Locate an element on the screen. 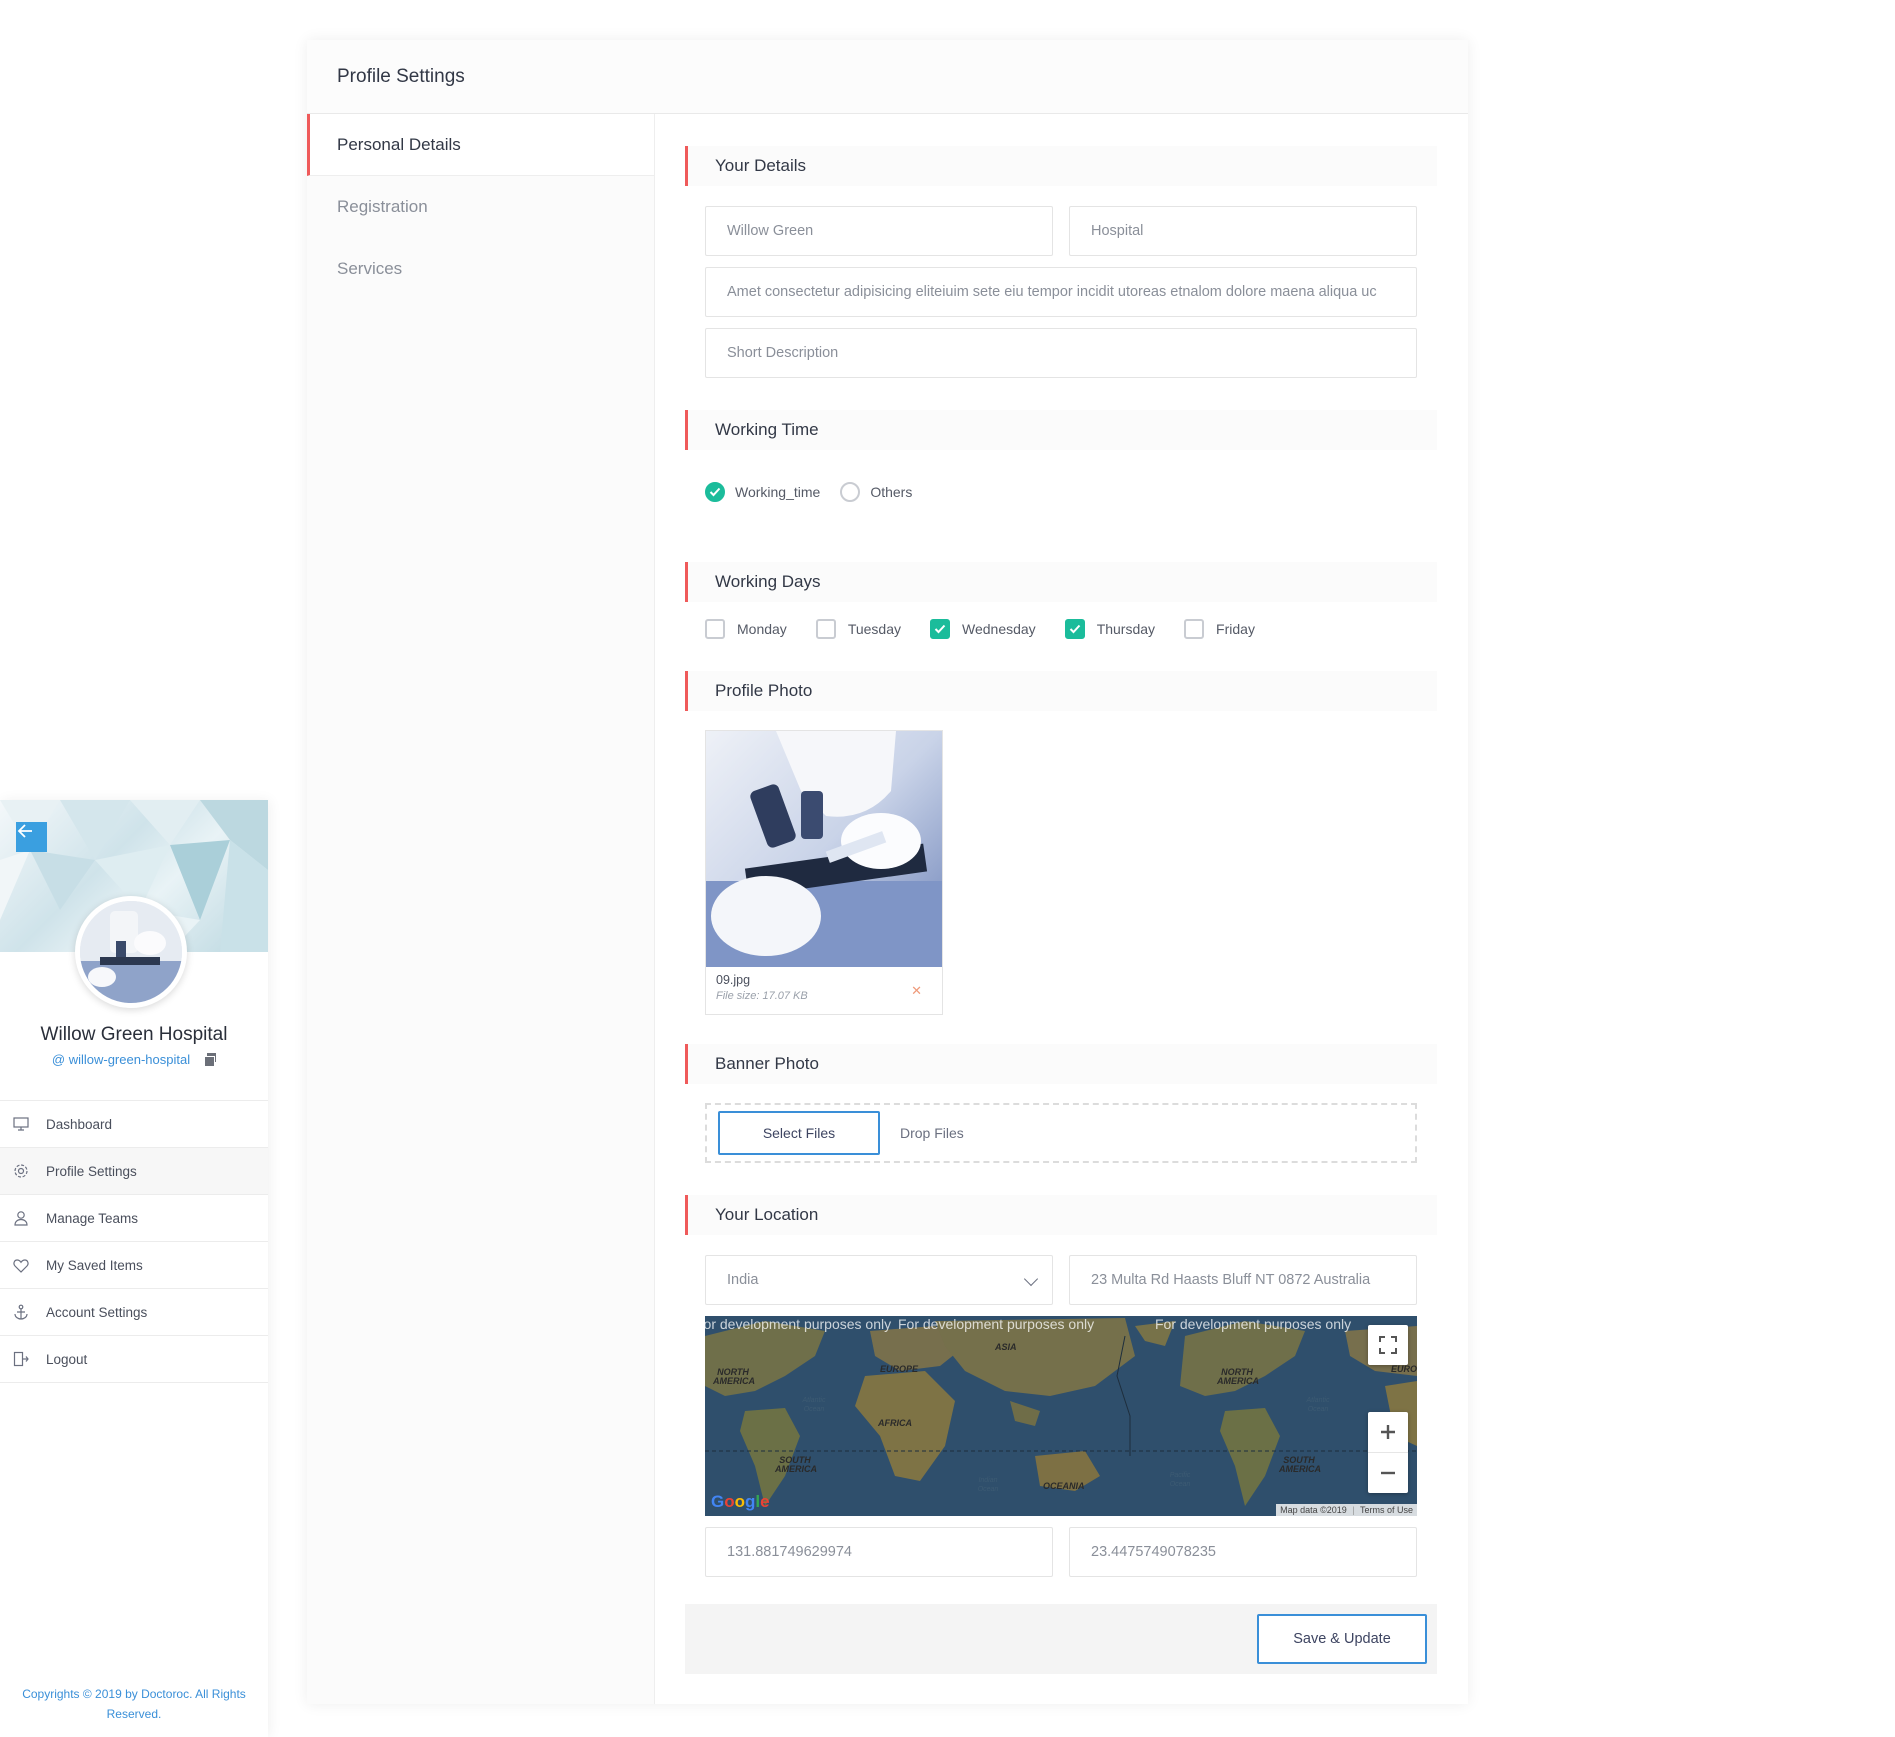  map-label: ASIA is located at coordinates (1006, 1347).